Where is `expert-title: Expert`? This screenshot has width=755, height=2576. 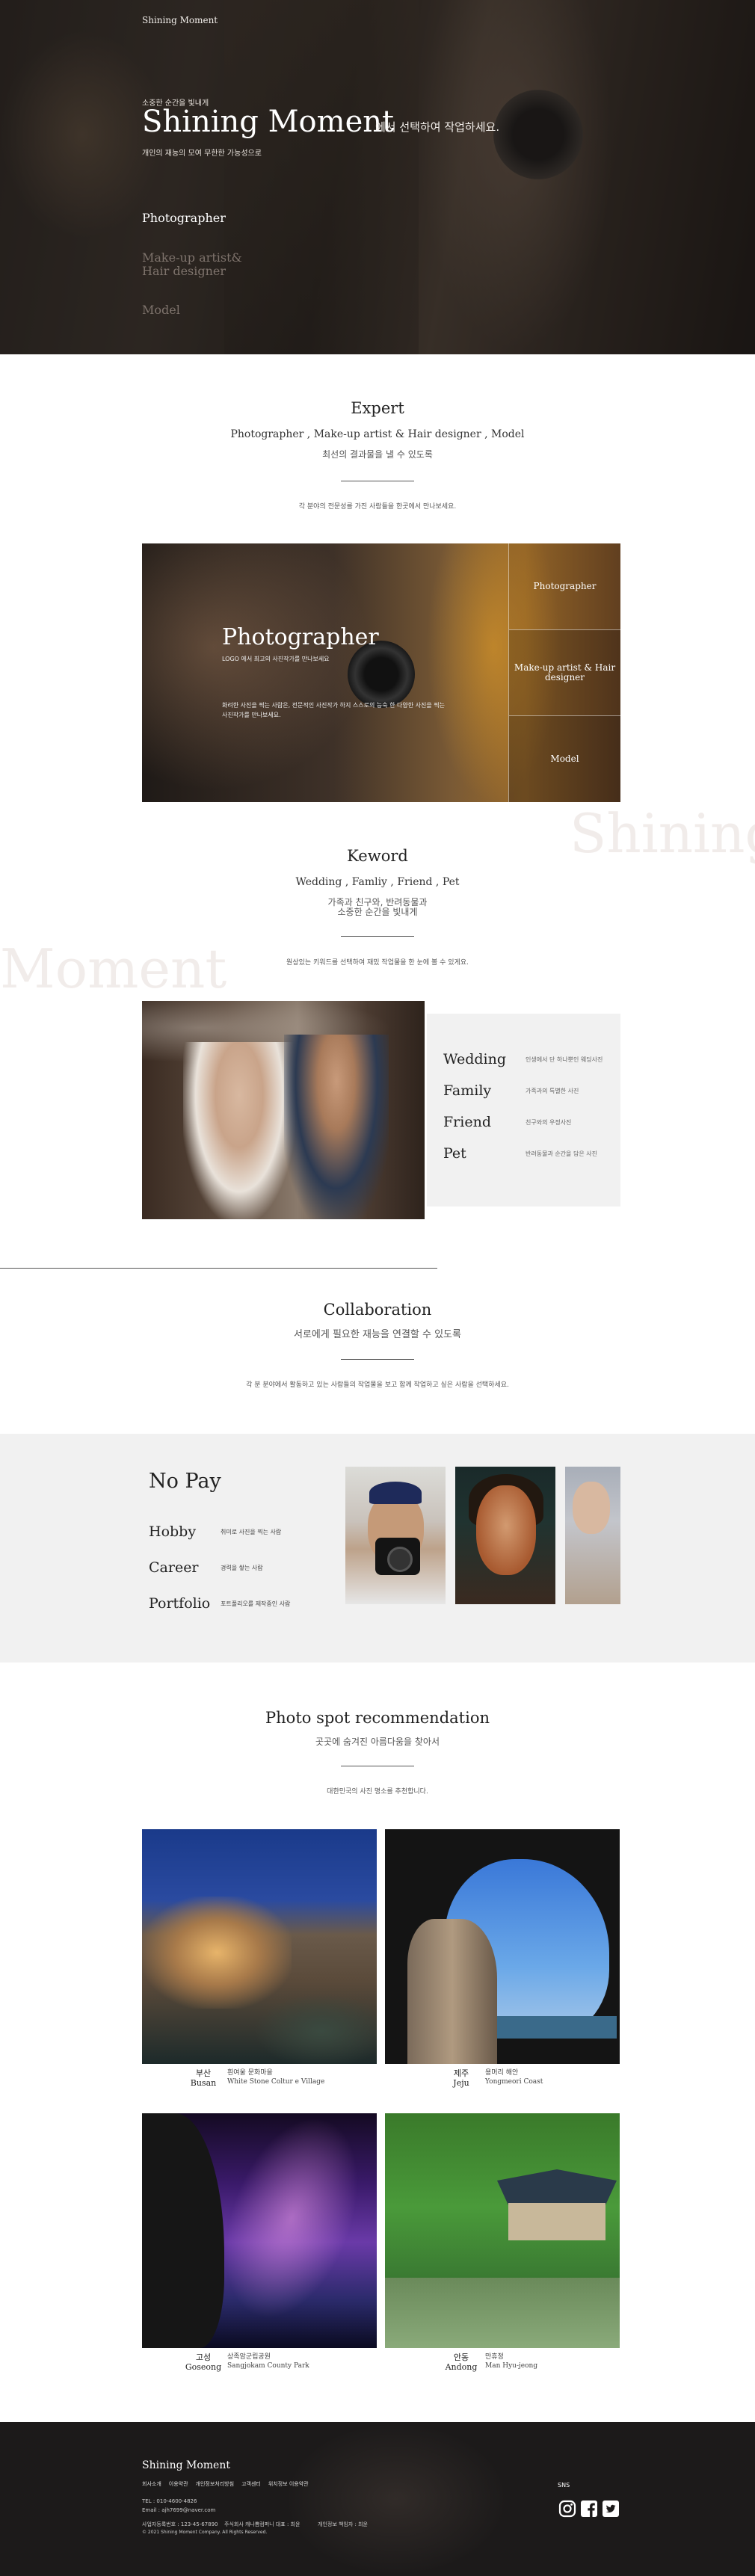 expert-title: Expert is located at coordinates (377, 408).